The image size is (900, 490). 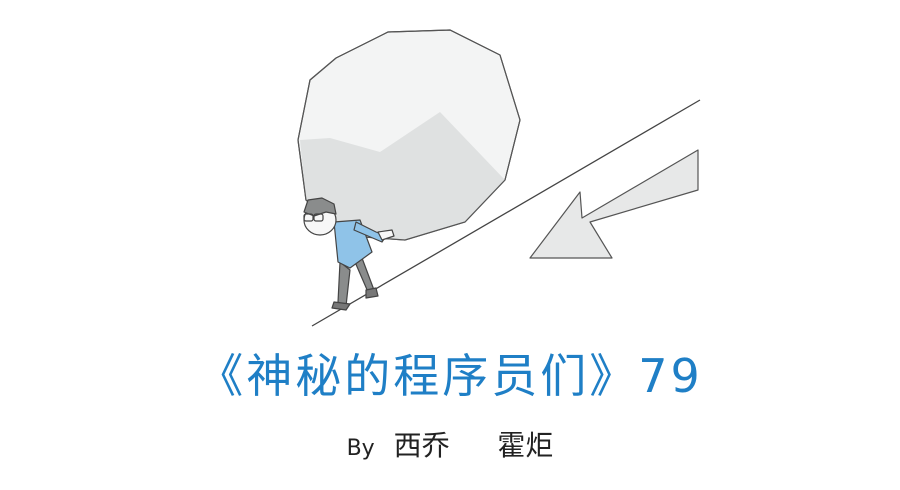 What do you see at coordinates (360, 448) in the screenshot?
I see `byline-prefix: By` at bounding box center [360, 448].